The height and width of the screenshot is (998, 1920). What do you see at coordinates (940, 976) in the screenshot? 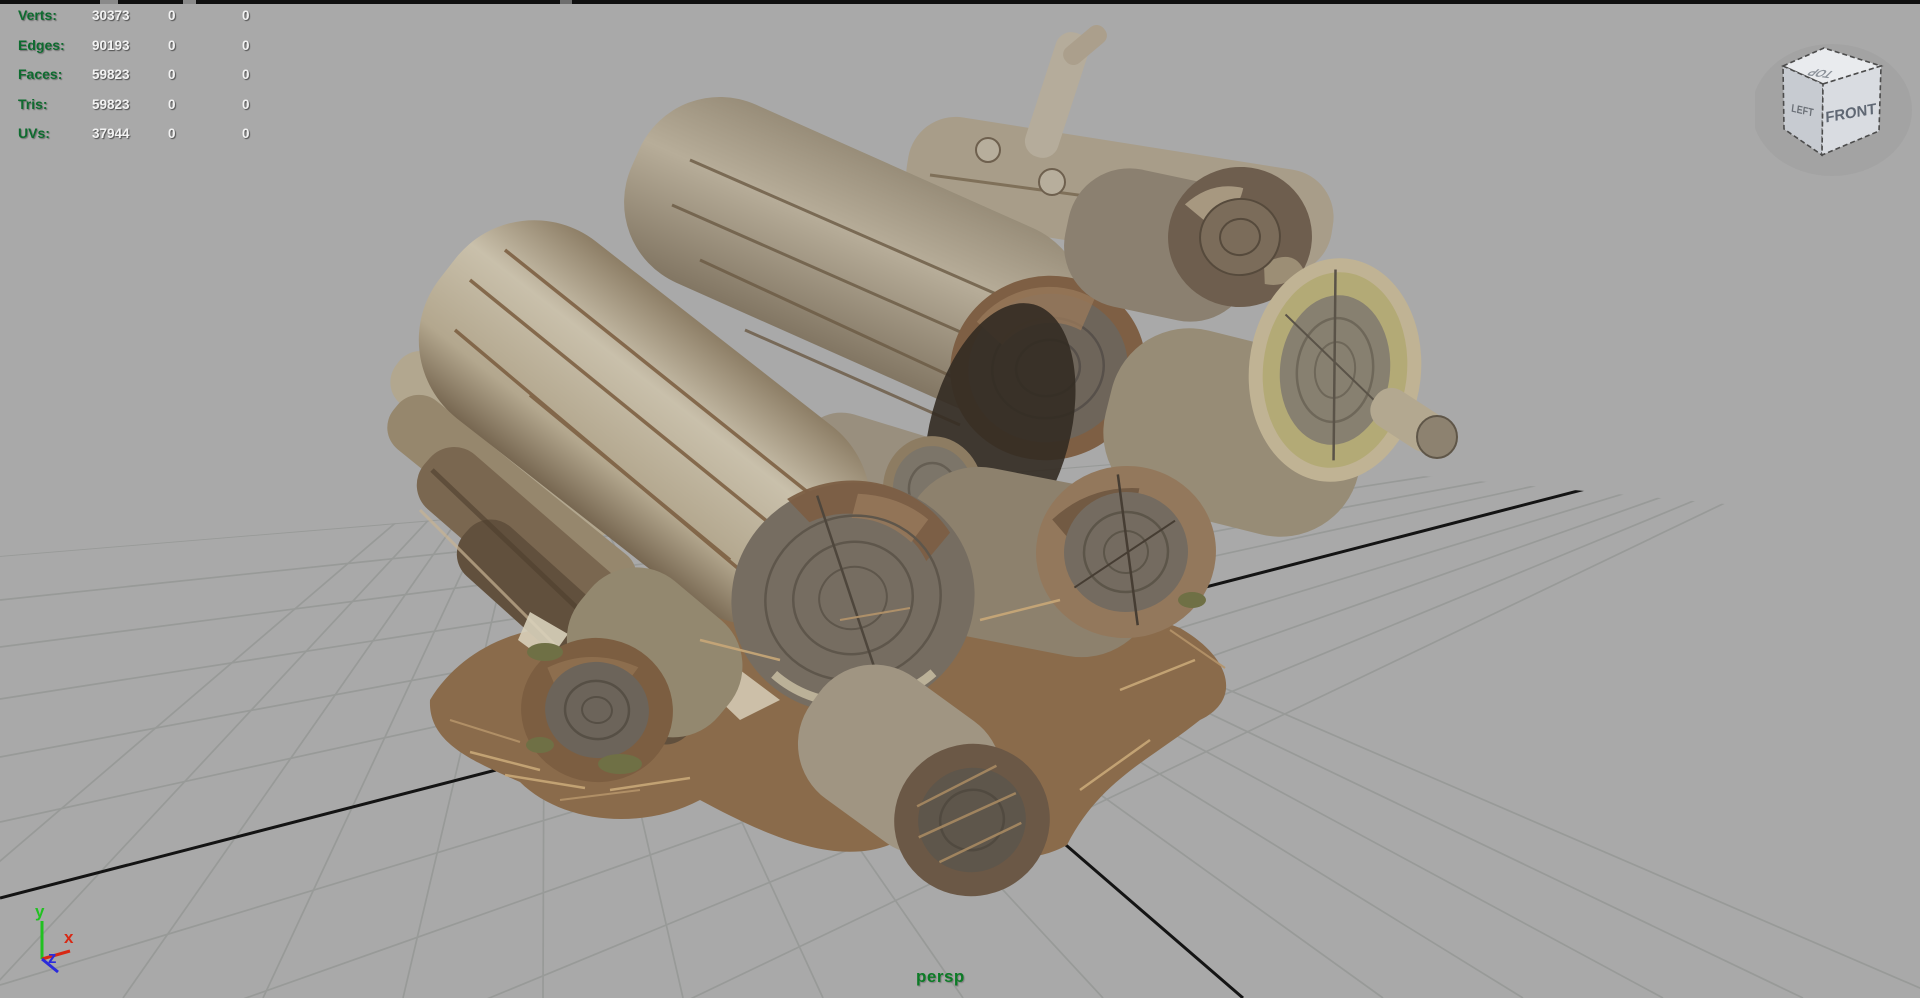
I see `camera-label: persp` at bounding box center [940, 976].